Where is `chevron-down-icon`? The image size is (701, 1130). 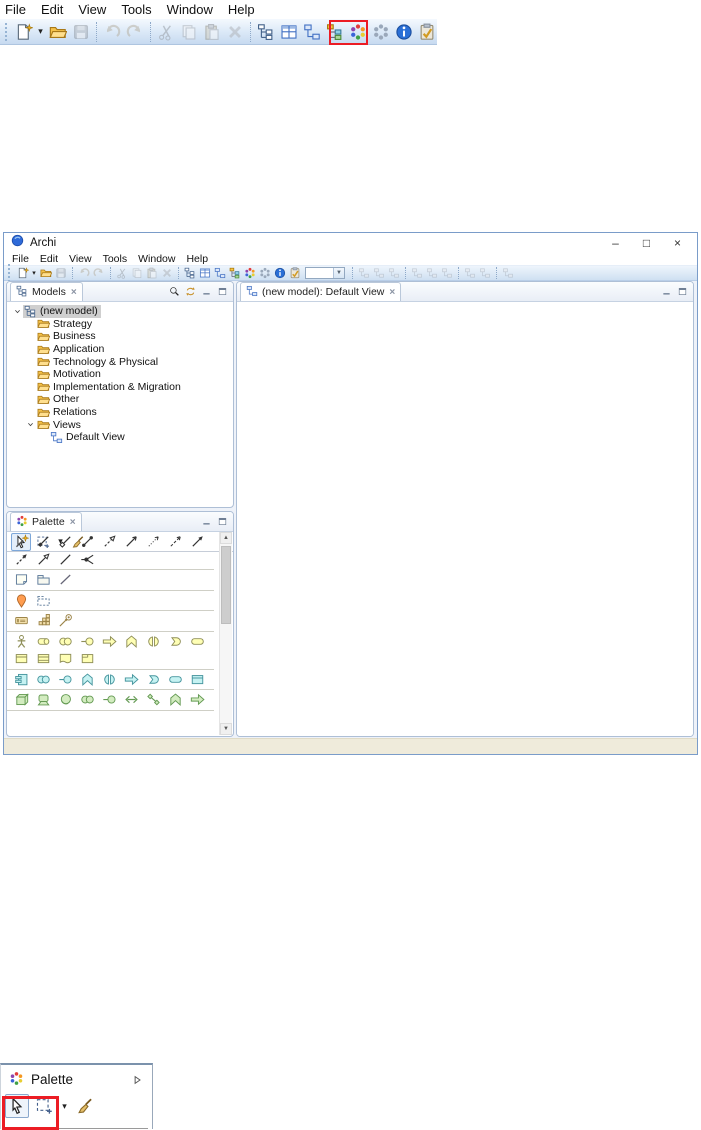 chevron-down-icon is located at coordinates (17, 311).